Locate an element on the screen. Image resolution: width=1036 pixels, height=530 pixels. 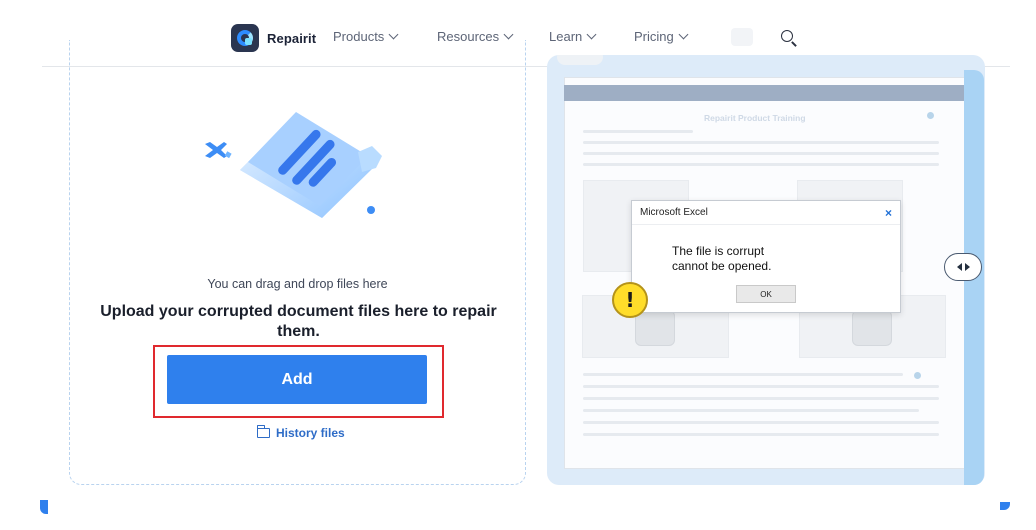
warning-icon: ! is located at coordinates (630, 300).